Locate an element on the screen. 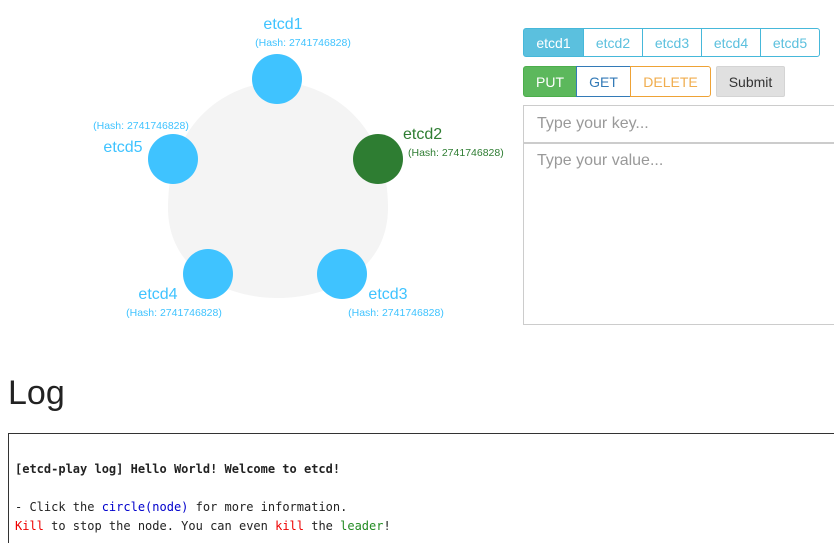  node-name-label: etcd1 is located at coordinates (282, 24).